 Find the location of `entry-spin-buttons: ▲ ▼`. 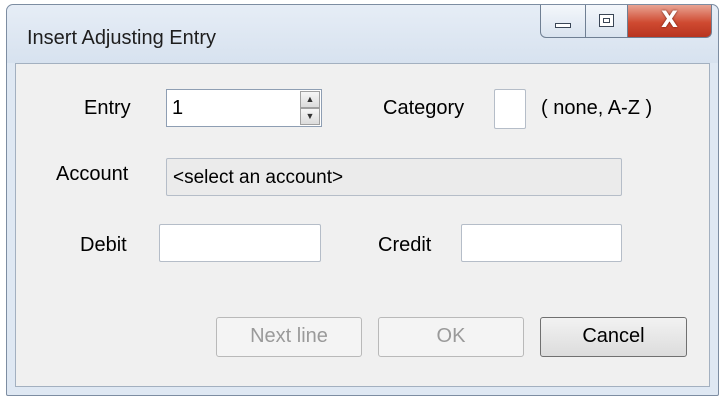

entry-spin-buttons: ▲ ▼ is located at coordinates (310, 108).